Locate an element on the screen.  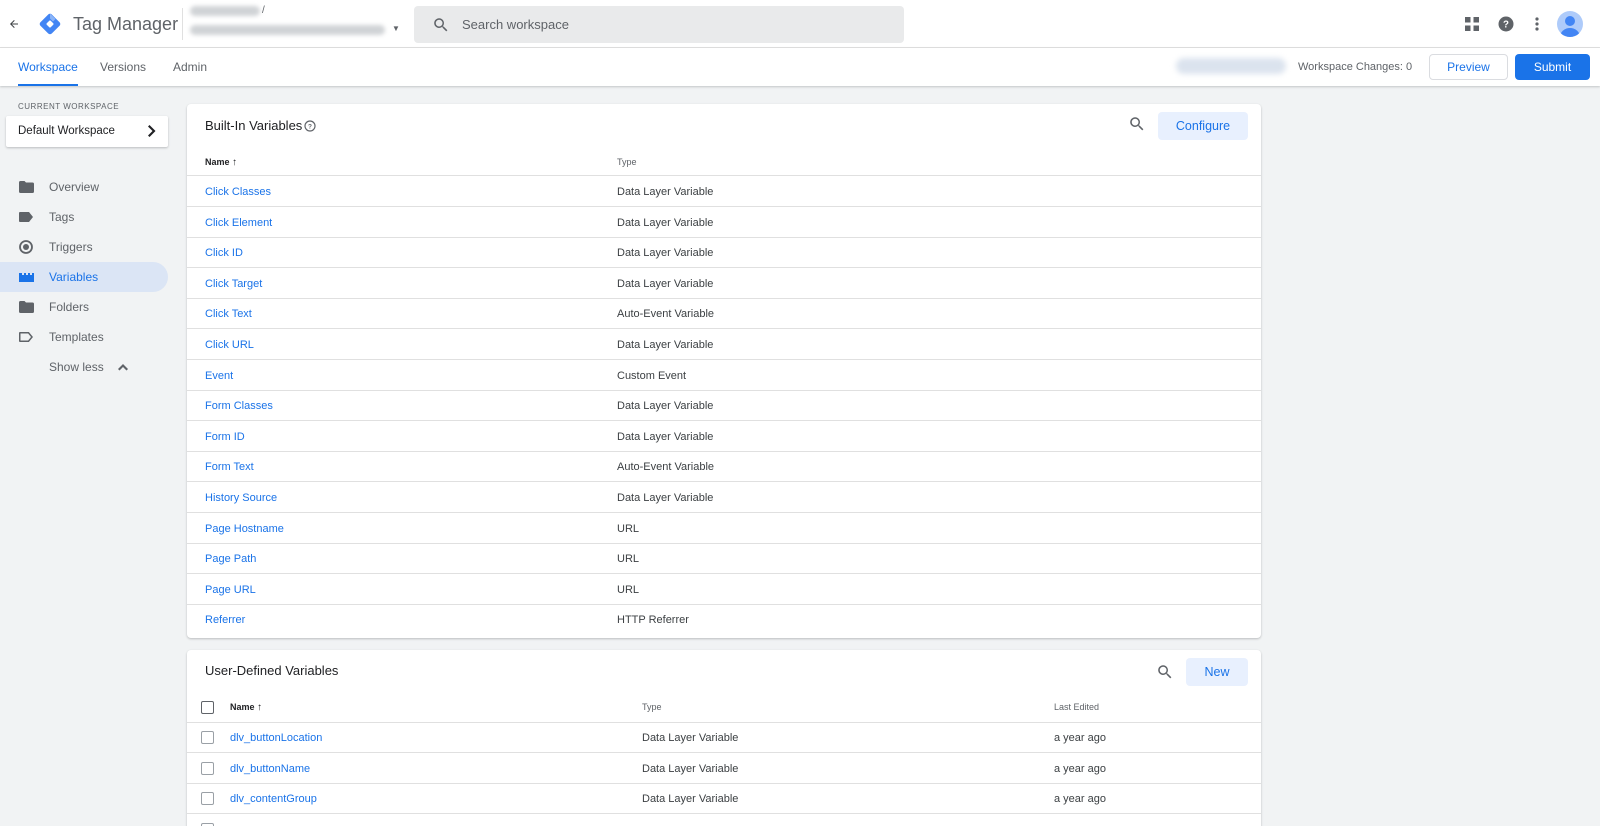
variable-name-link: dlv_buttonLocation is located at coordinates (276, 738).